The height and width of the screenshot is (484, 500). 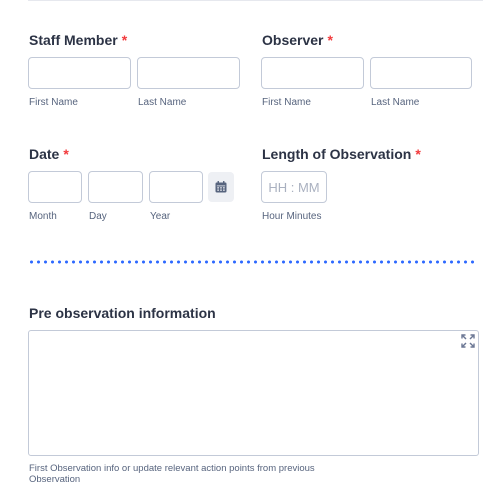 I want to click on observer-first-name-sublabel: First Name, so click(x=286, y=102).